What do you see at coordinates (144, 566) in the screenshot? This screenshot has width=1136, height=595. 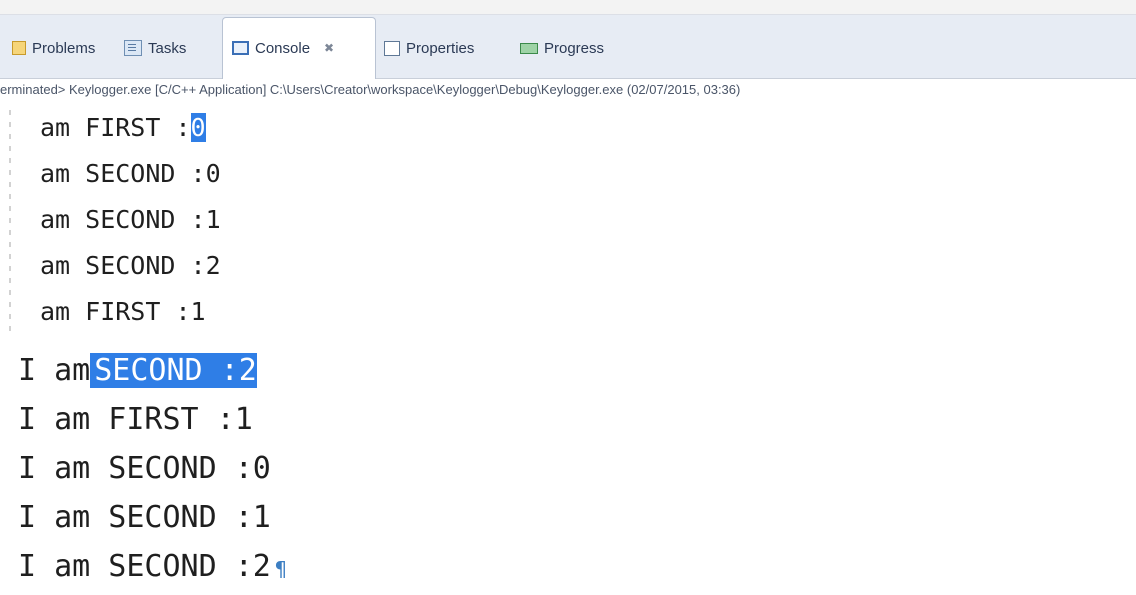 I see `console-line-text: I am SECOND :2` at bounding box center [144, 566].